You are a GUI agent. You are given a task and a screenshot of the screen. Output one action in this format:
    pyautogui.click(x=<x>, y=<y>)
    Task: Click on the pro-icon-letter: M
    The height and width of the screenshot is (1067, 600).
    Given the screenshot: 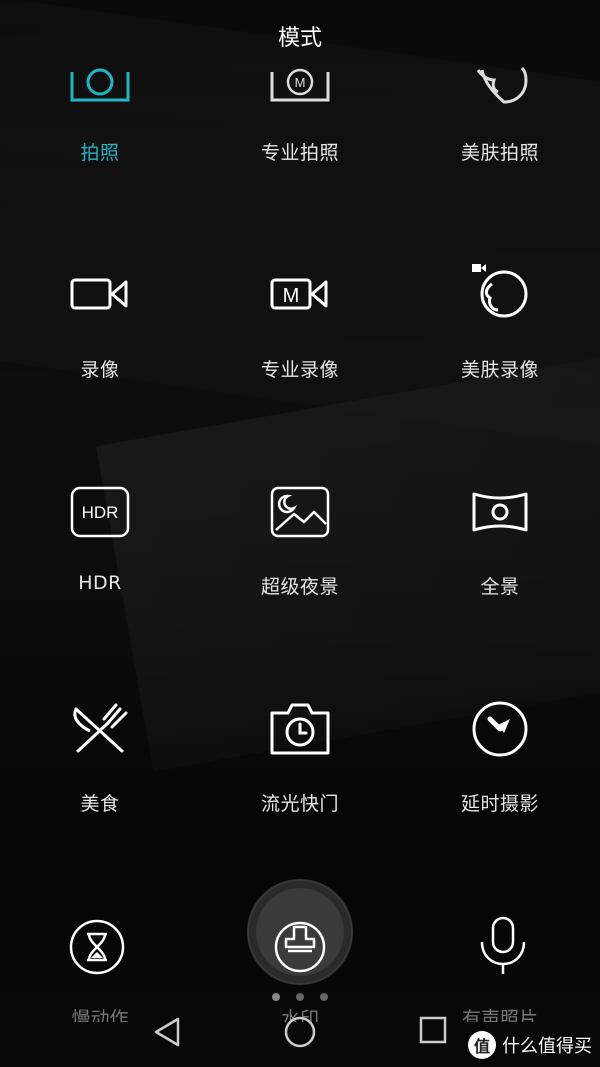 What is the action you would take?
    pyautogui.click(x=300, y=82)
    